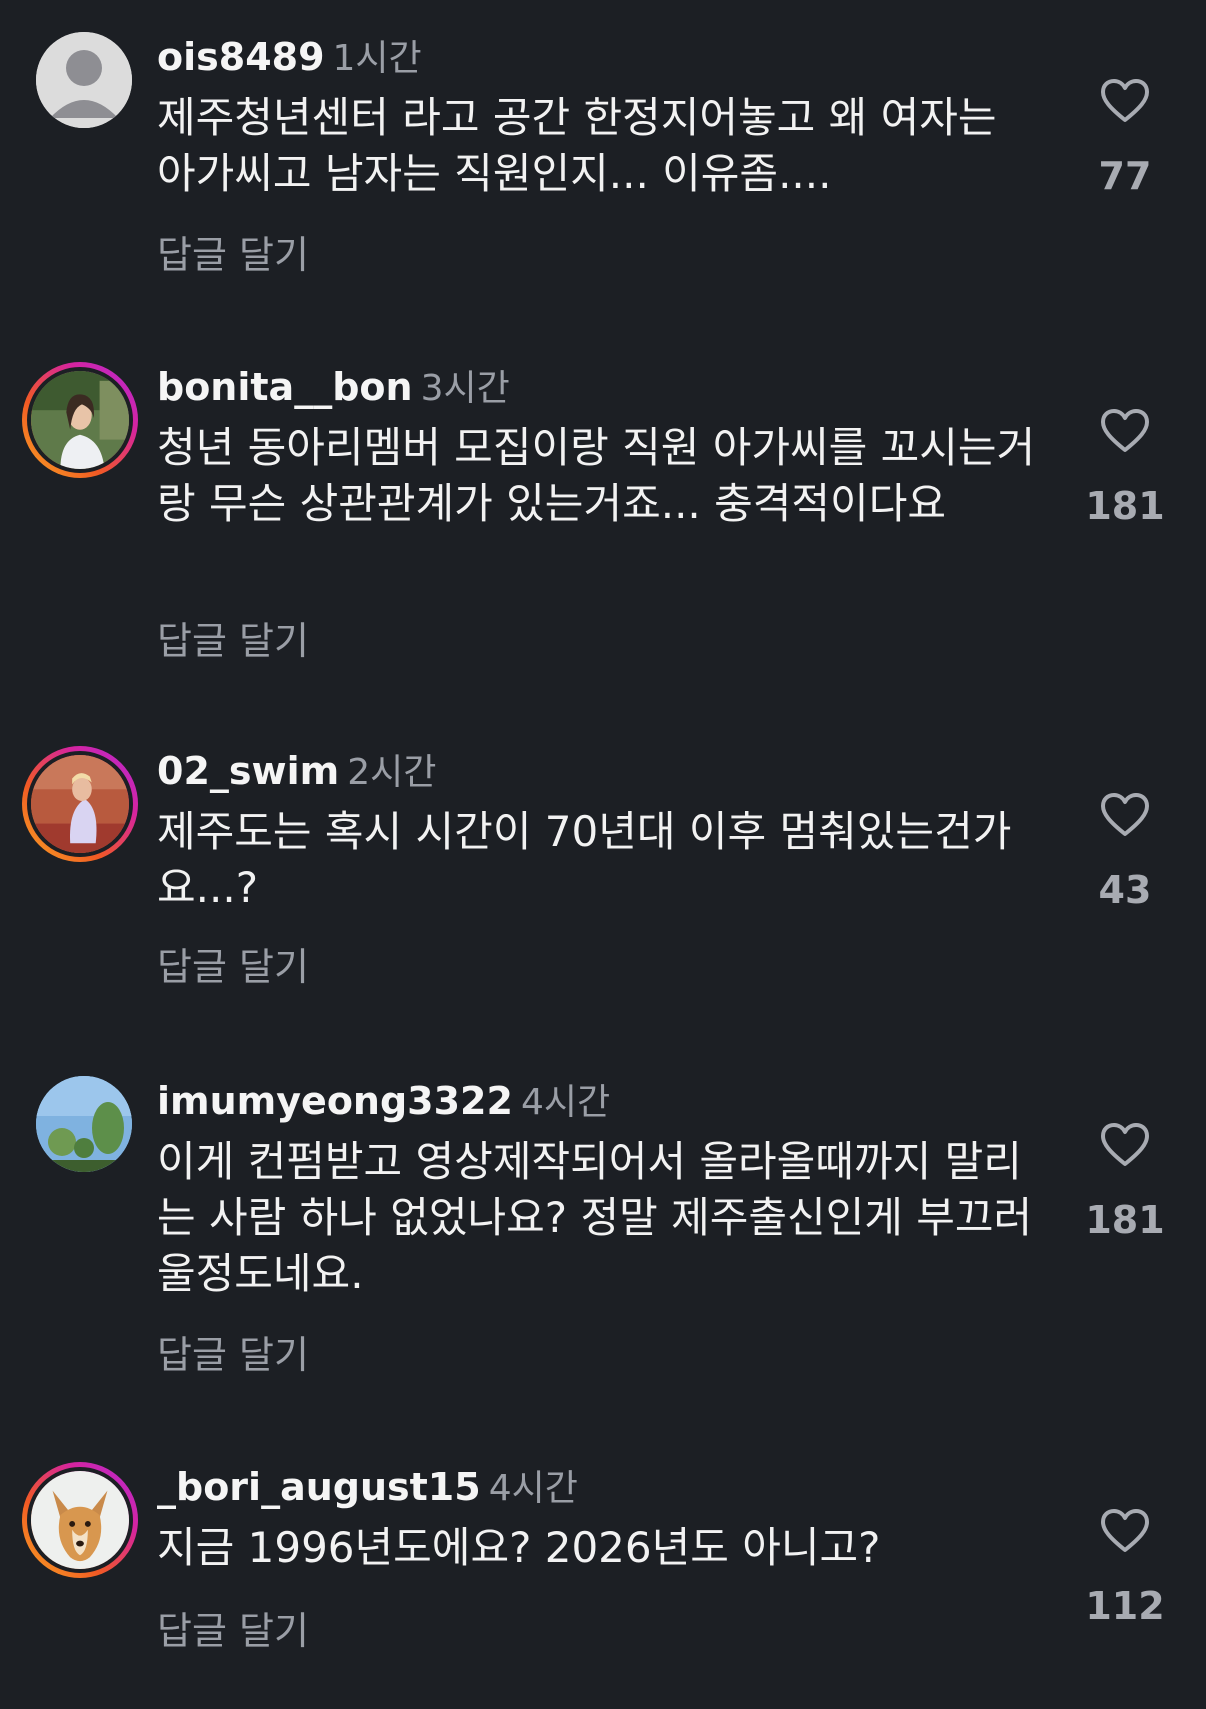  I want to click on timestamp: 3시간, so click(465, 388).